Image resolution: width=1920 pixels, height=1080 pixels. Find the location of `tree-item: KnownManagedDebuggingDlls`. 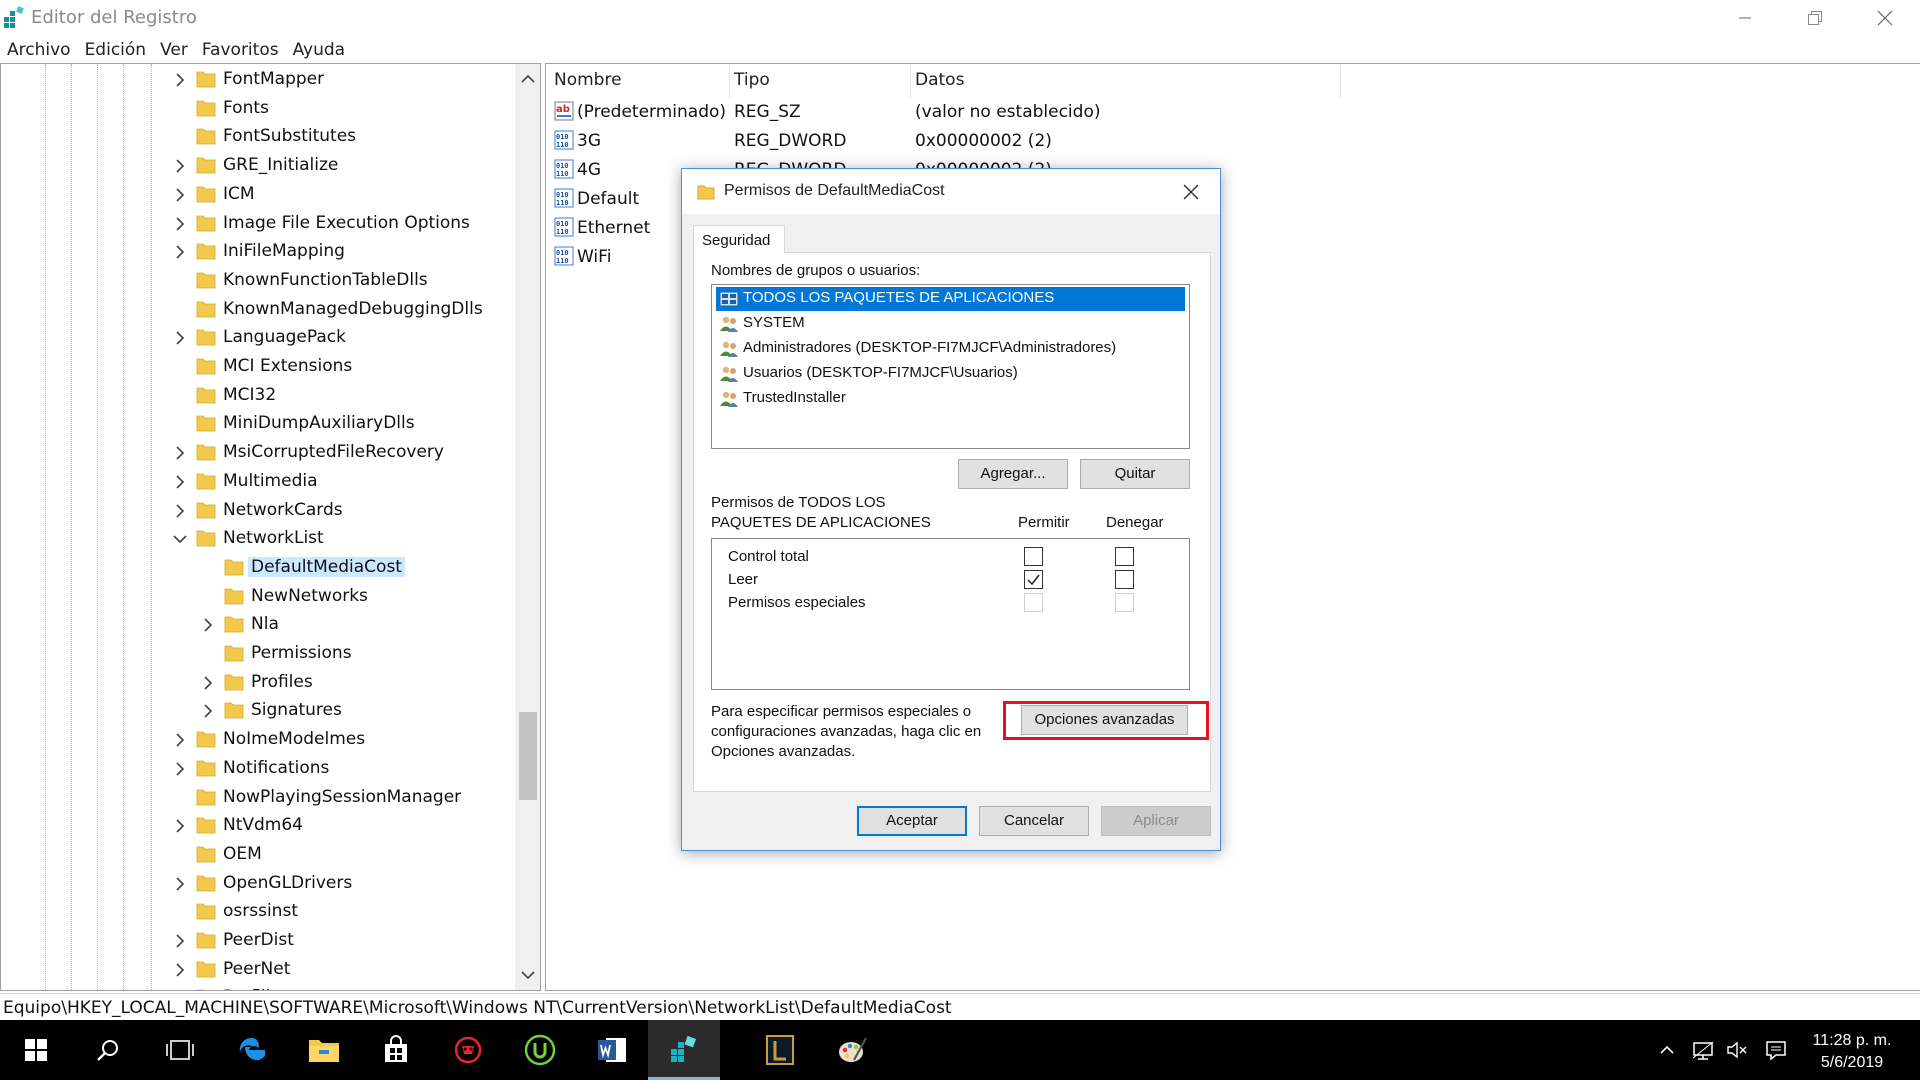

tree-item: KnownManagedDebuggingDlls is located at coordinates (258, 310).